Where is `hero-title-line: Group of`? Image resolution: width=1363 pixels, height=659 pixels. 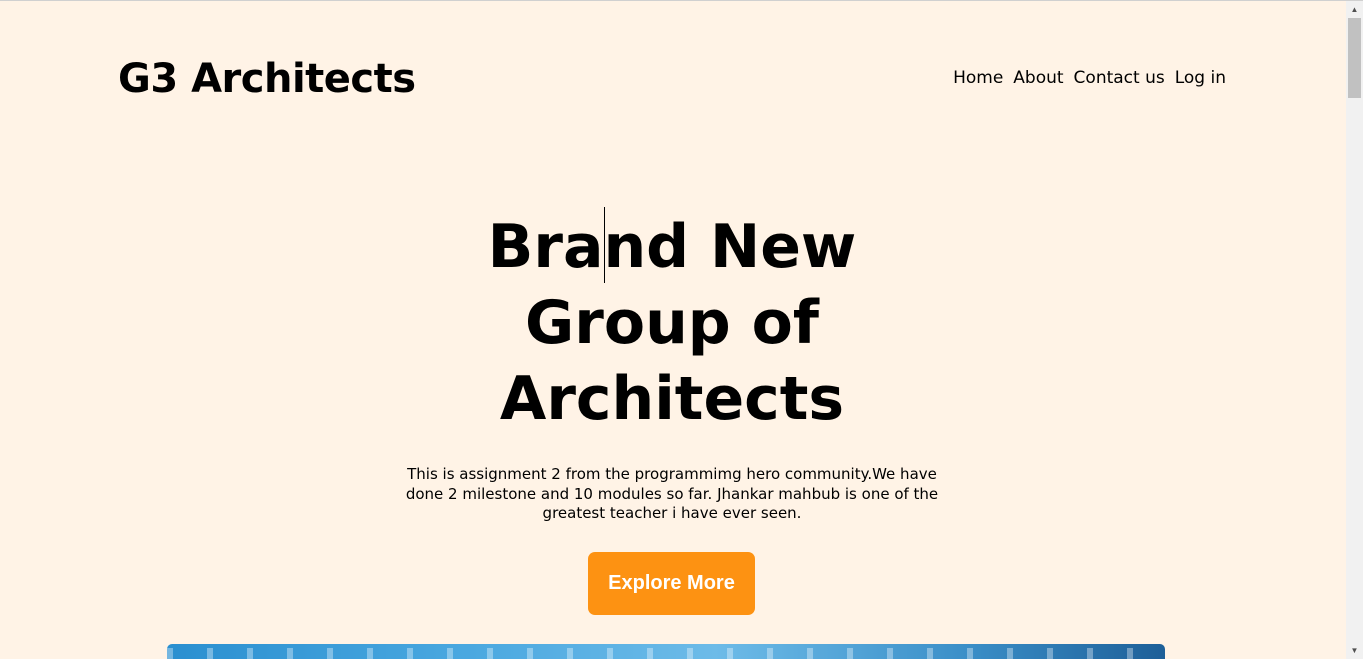
hero-title-line: Group of is located at coordinates (672, 323).